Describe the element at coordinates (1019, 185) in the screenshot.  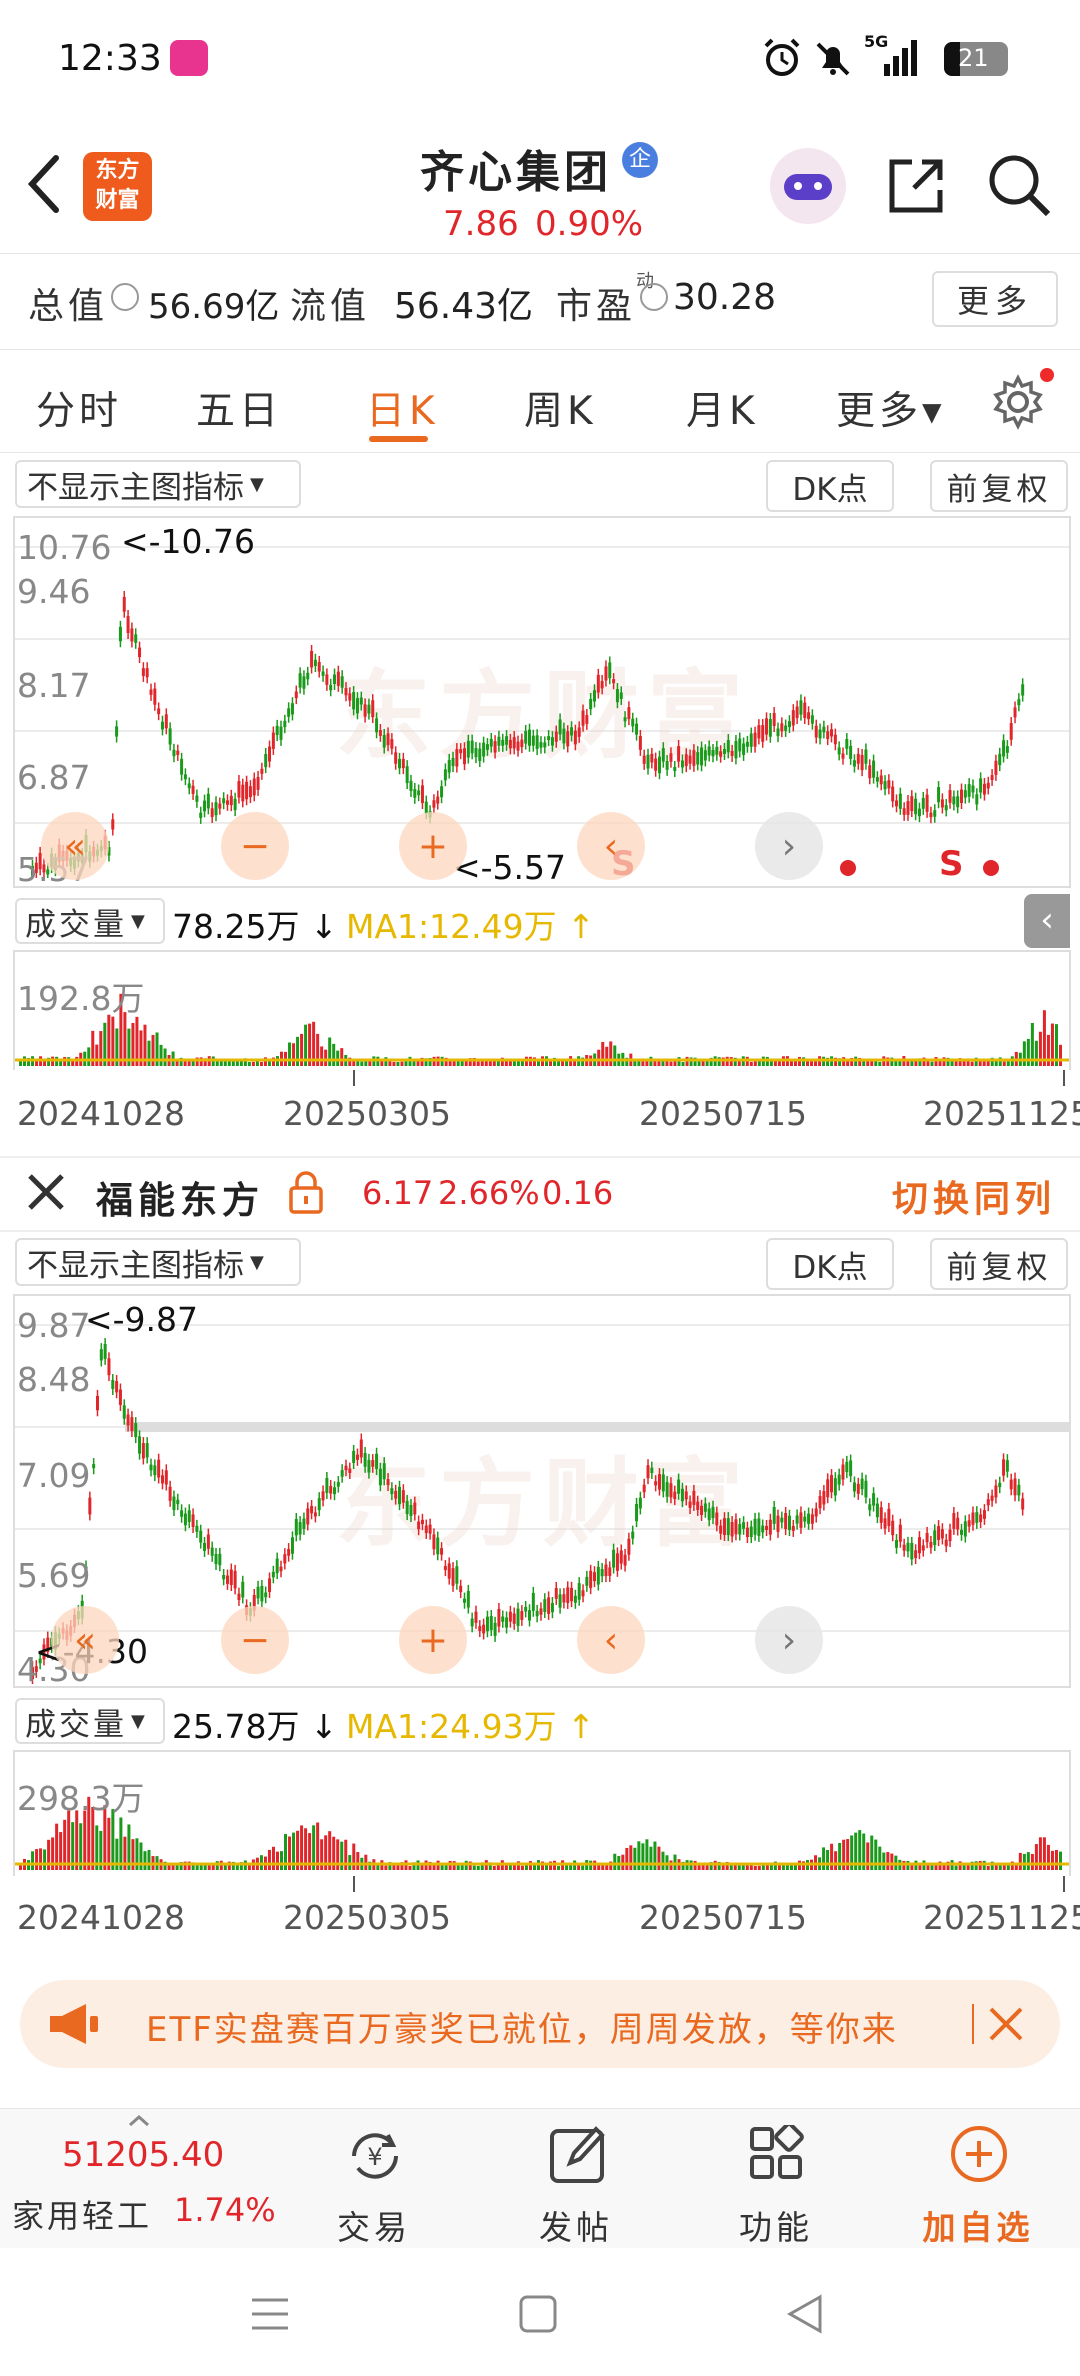
I see `search-icon` at that location.